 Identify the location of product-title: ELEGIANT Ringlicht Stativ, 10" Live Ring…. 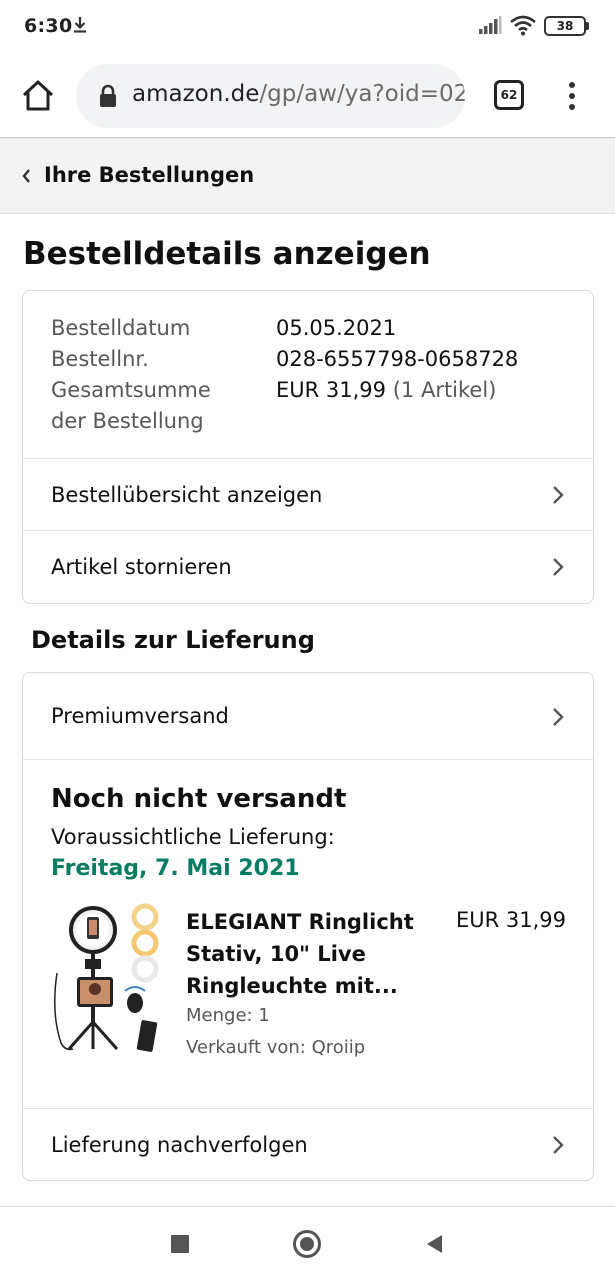
(306, 954).